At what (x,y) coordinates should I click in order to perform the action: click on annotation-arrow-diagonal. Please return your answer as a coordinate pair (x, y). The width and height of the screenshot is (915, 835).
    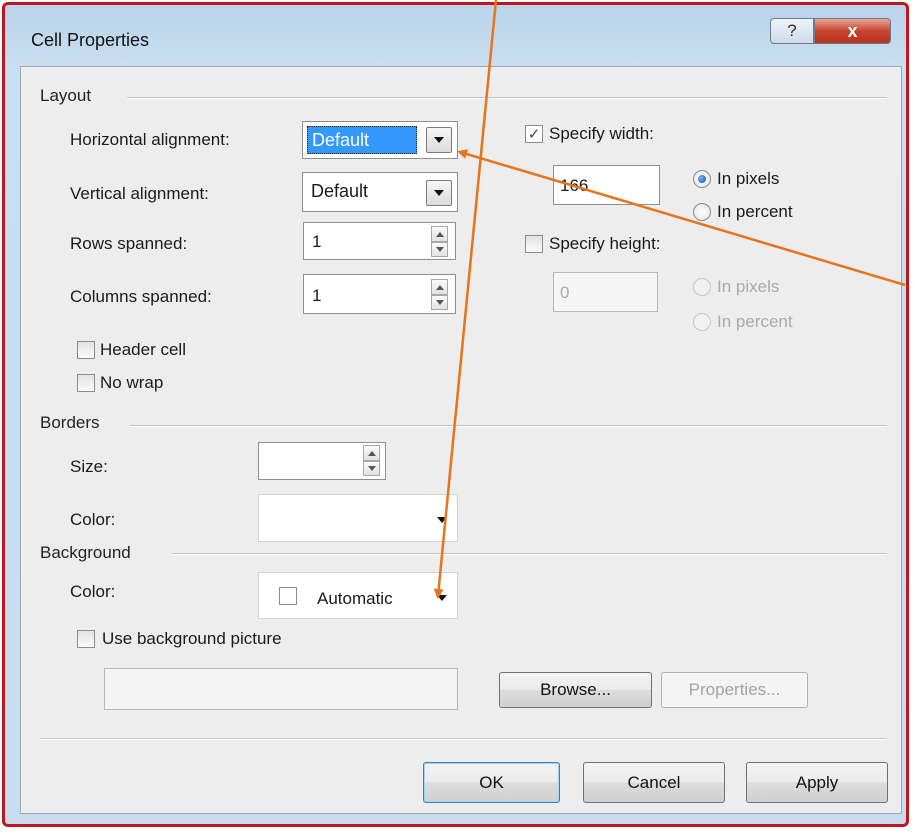
    Looking at the image, I should click on (681, 218).